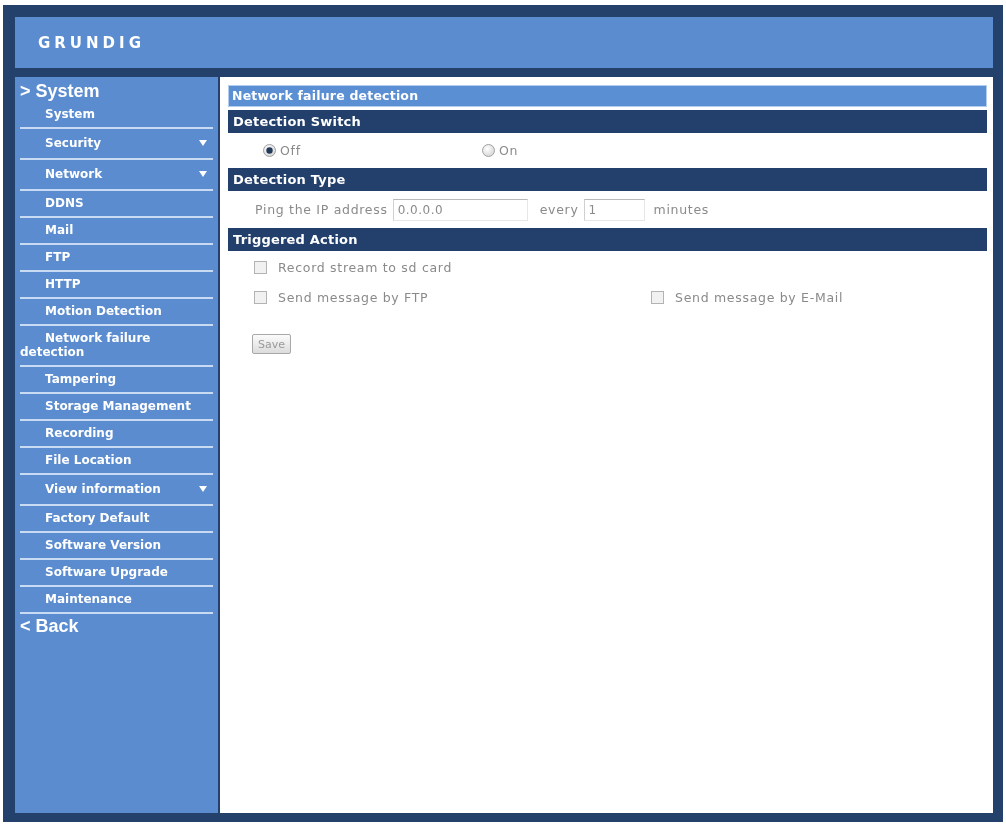  Describe the element at coordinates (91, 42) in the screenshot. I see `brand-logo: GRUNDIG` at that location.